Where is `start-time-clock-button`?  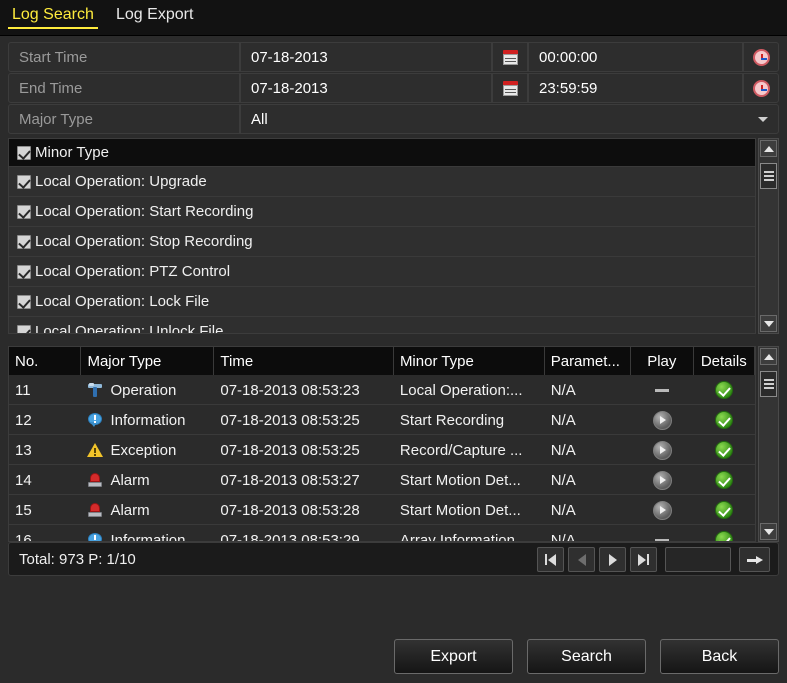 start-time-clock-button is located at coordinates (761, 57).